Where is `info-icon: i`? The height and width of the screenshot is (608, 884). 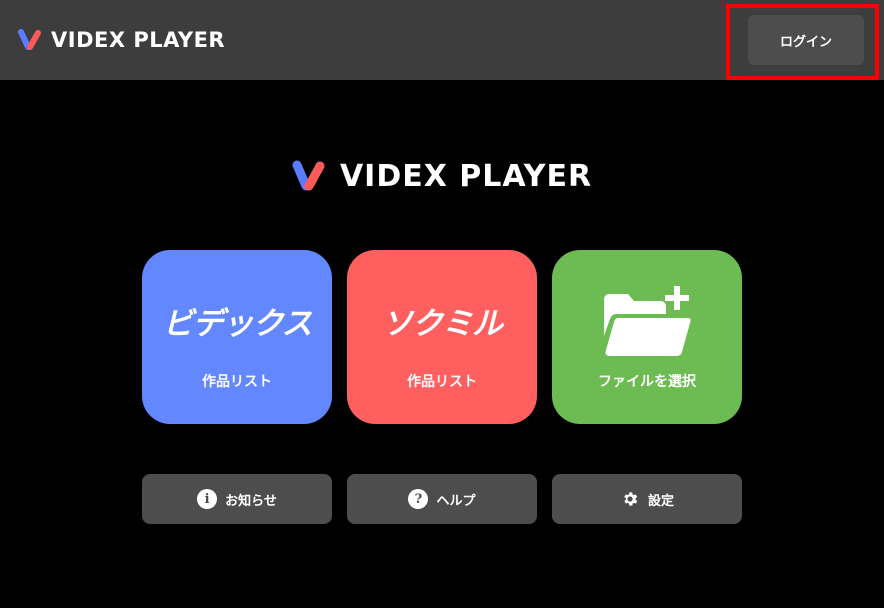 info-icon: i is located at coordinates (207, 499).